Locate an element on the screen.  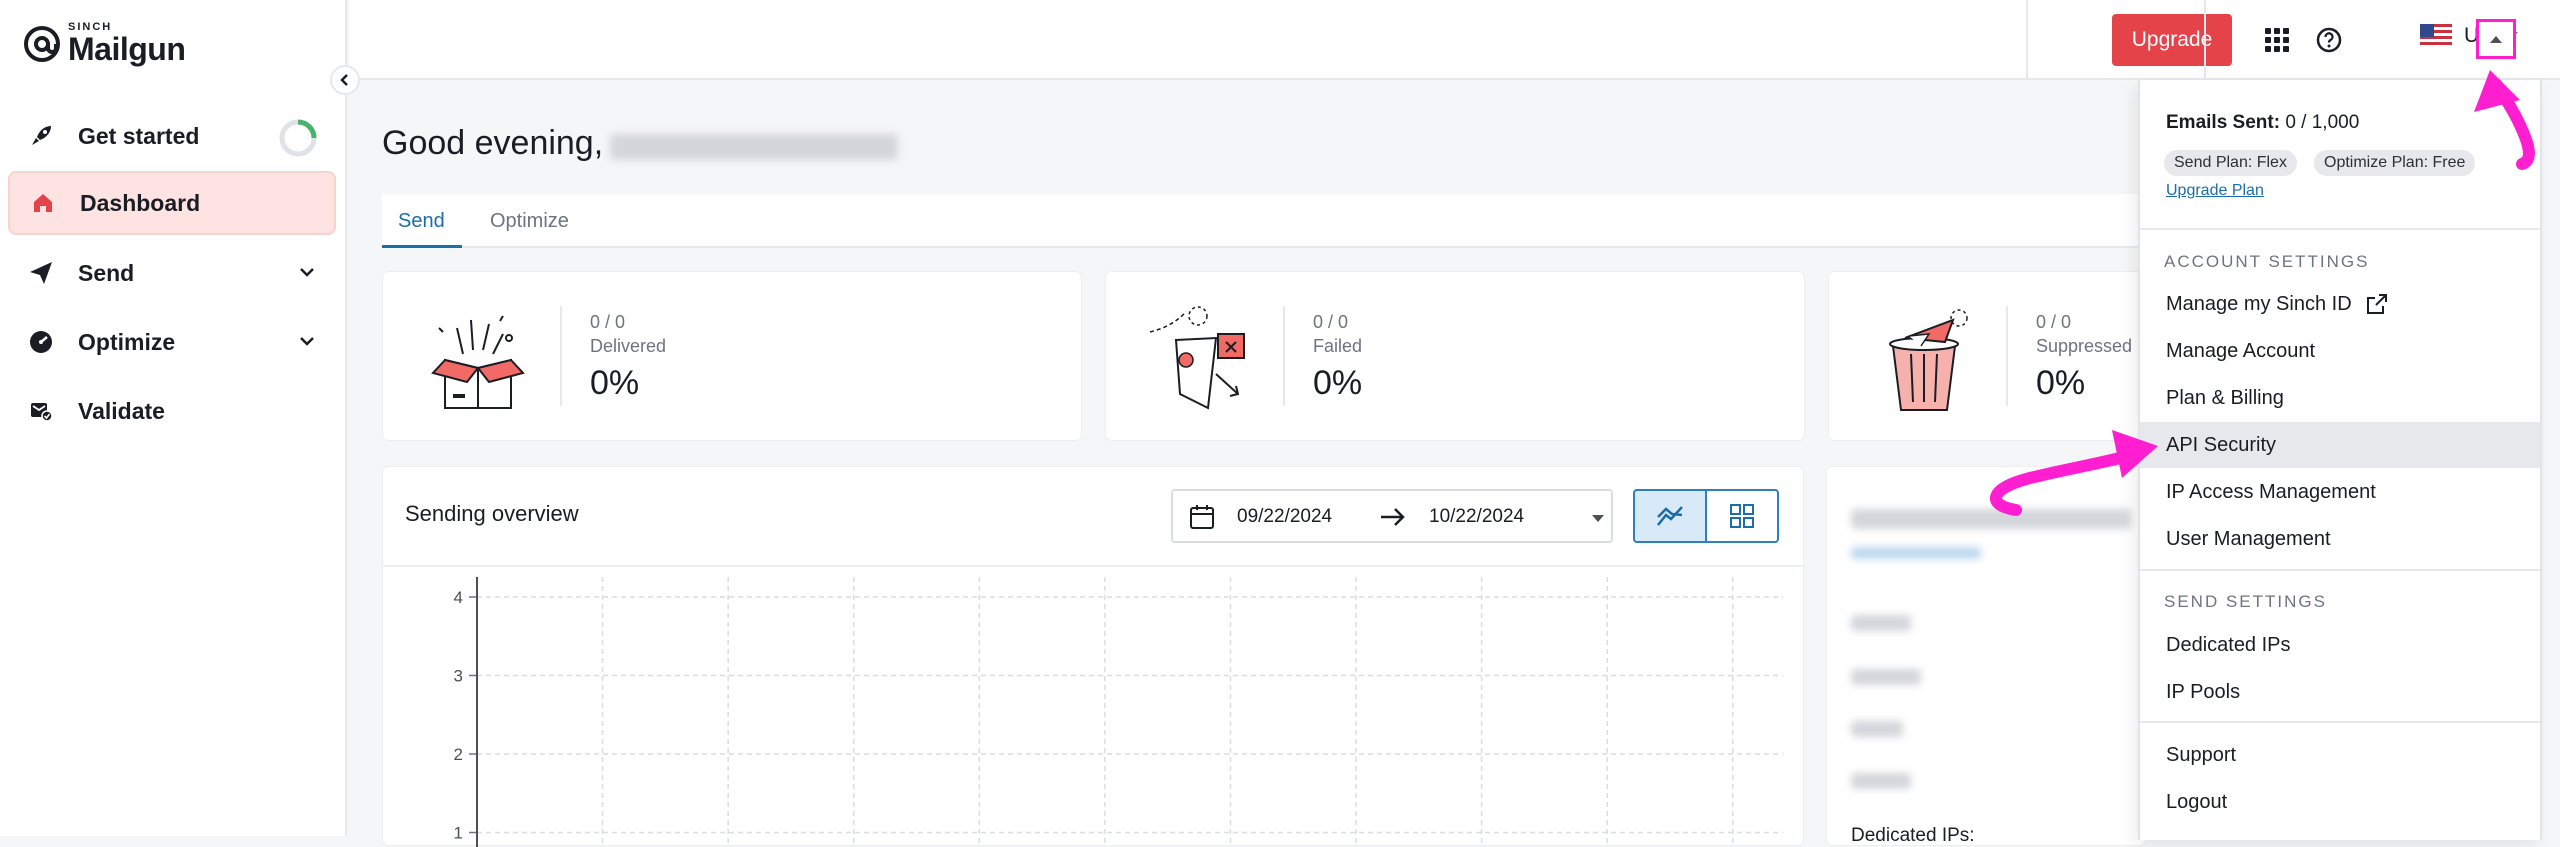
sidebar-item-label: Validate is located at coordinates (121, 410).